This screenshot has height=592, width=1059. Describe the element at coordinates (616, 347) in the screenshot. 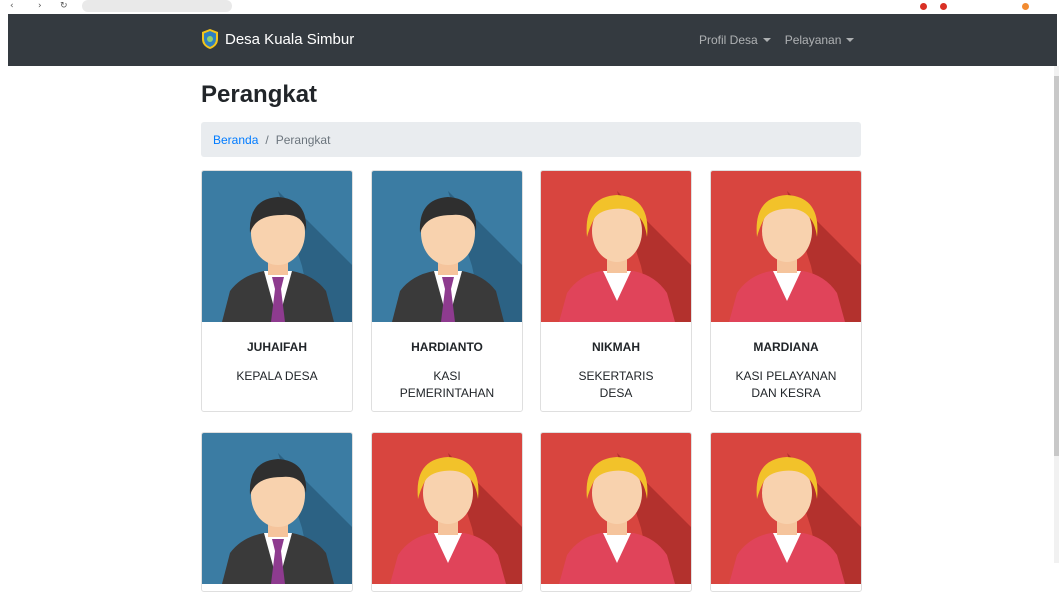

I see `staff-name: NIKMAH` at that location.